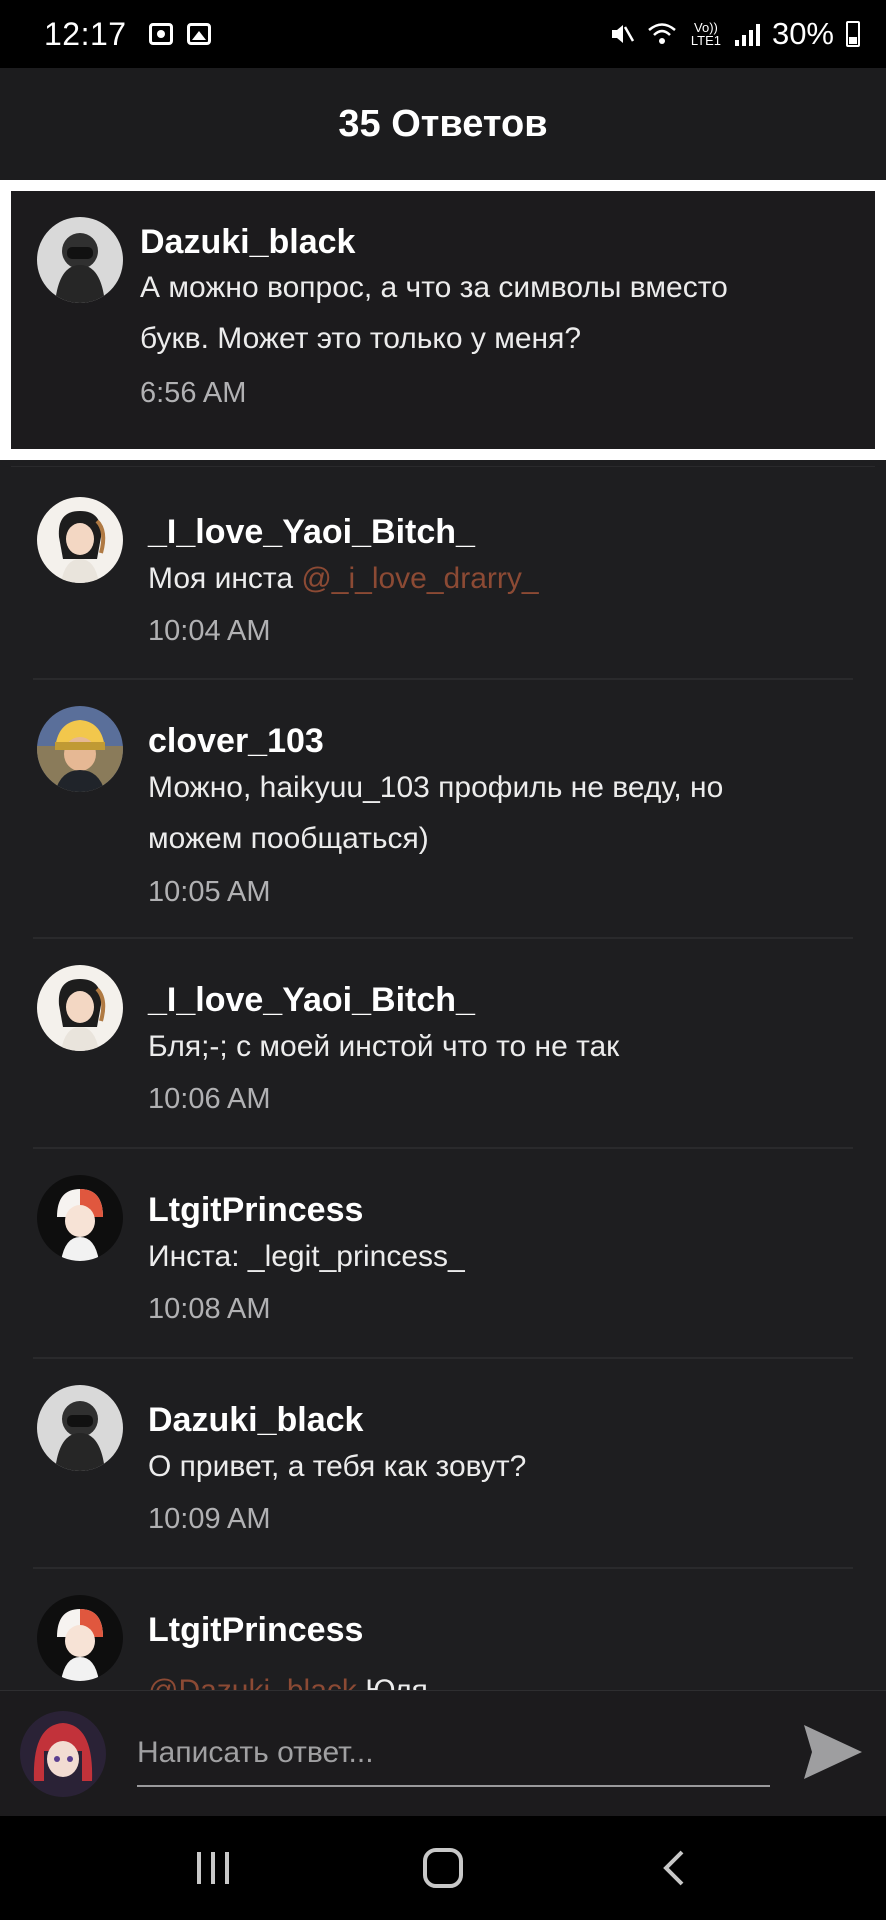  Describe the element at coordinates (337, 1466) in the screenshot. I see `comment-text: О привет, а тебя как зовут?` at that location.